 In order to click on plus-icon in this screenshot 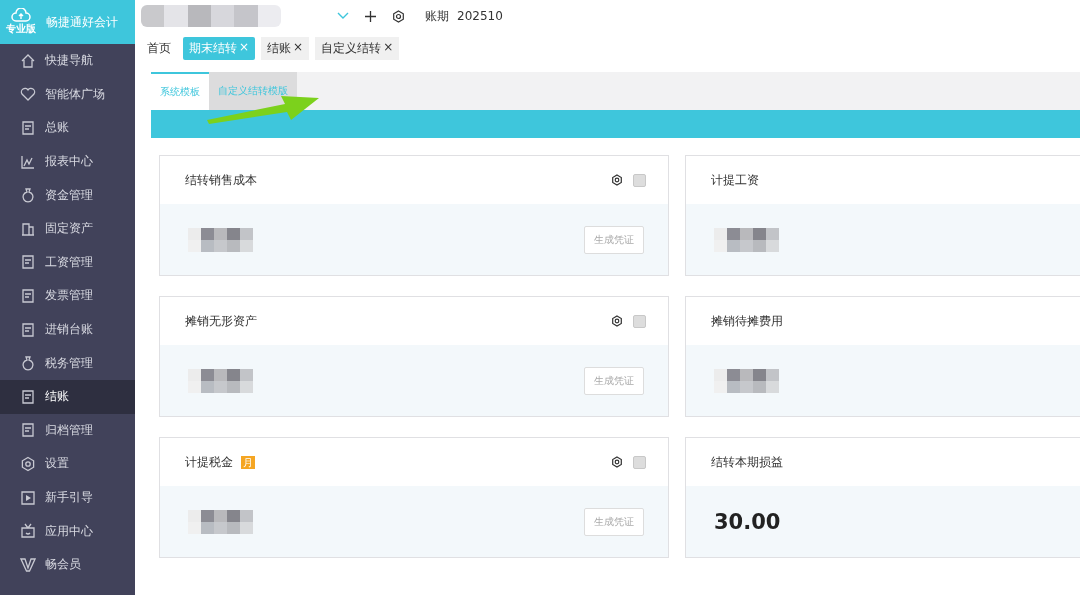, I will do `click(370, 16)`.